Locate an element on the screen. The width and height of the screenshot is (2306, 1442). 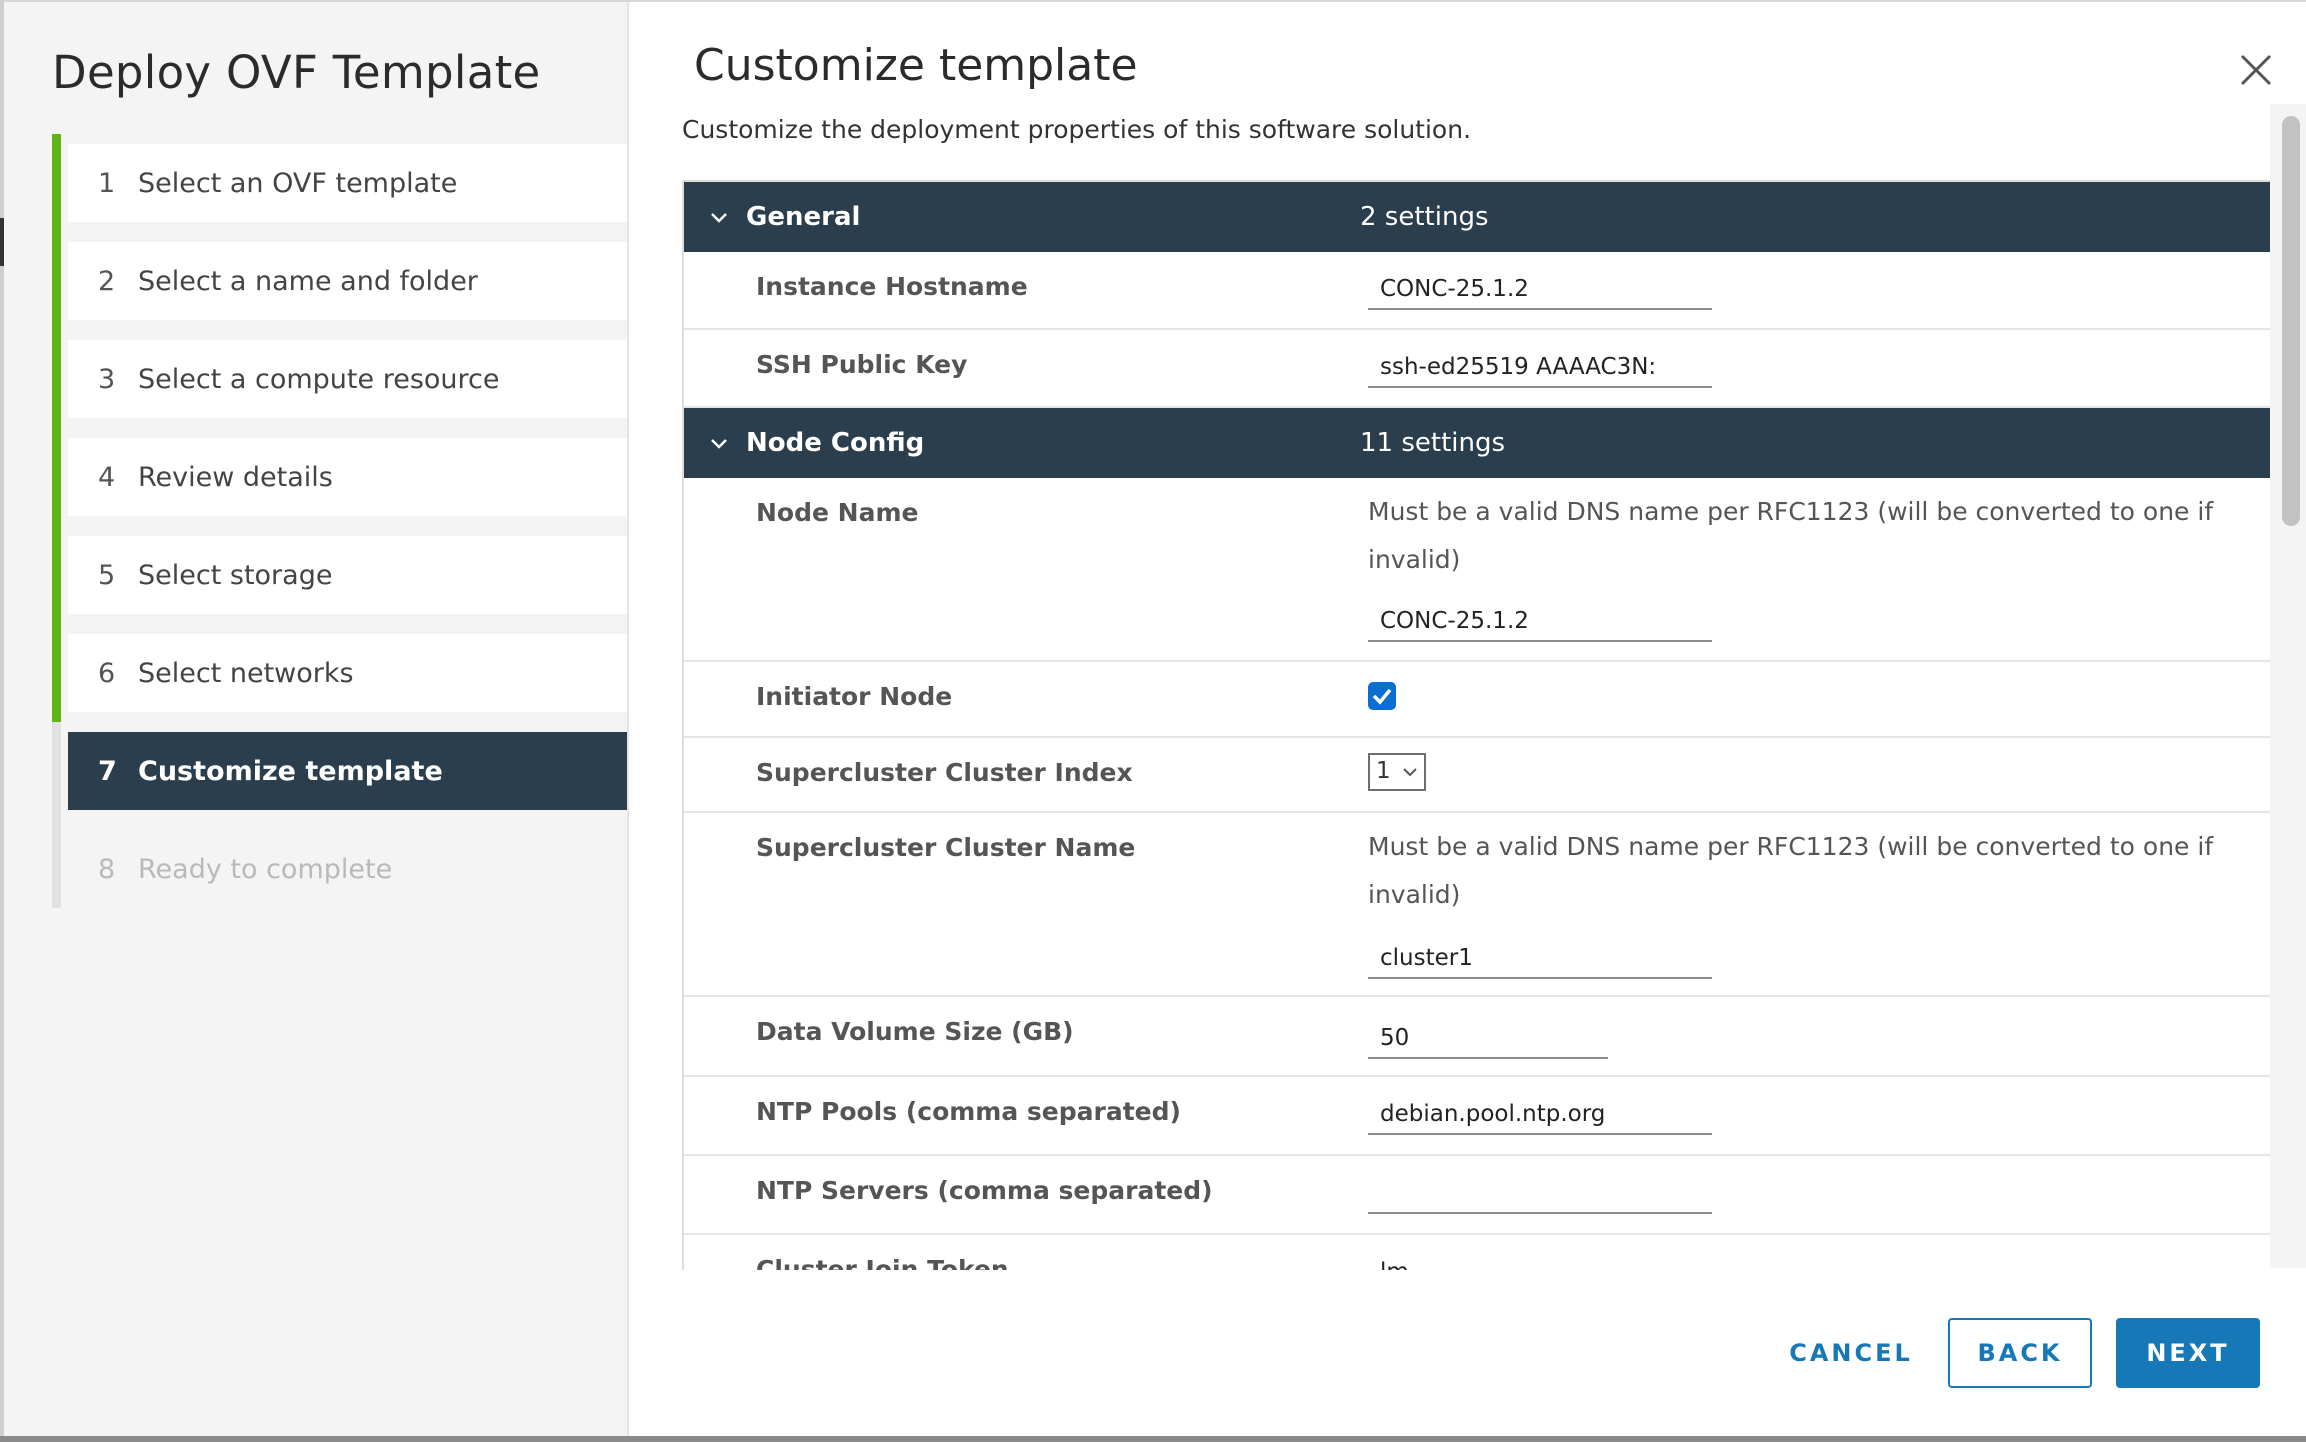
section-node-config-header: Node Config 11 settings is located at coordinates (1478, 443).